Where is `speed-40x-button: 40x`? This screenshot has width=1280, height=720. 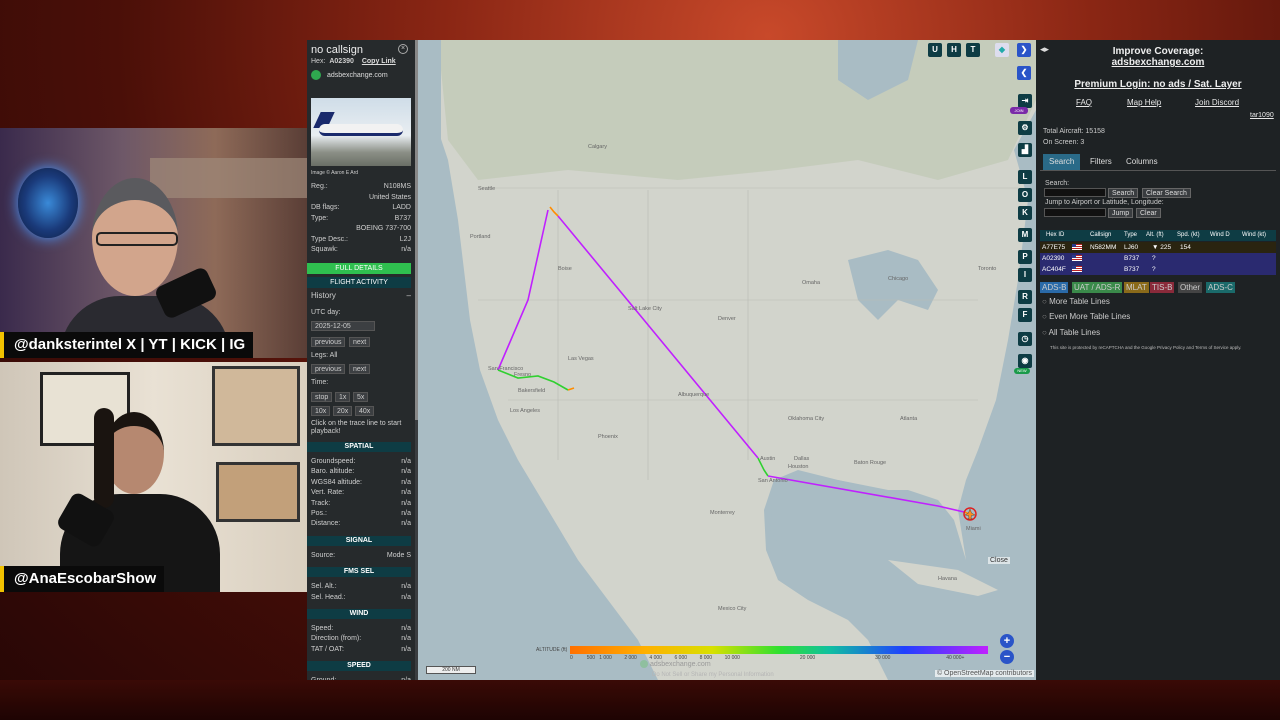 speed-40x-button: 40x is located at coordinates (365, 411).